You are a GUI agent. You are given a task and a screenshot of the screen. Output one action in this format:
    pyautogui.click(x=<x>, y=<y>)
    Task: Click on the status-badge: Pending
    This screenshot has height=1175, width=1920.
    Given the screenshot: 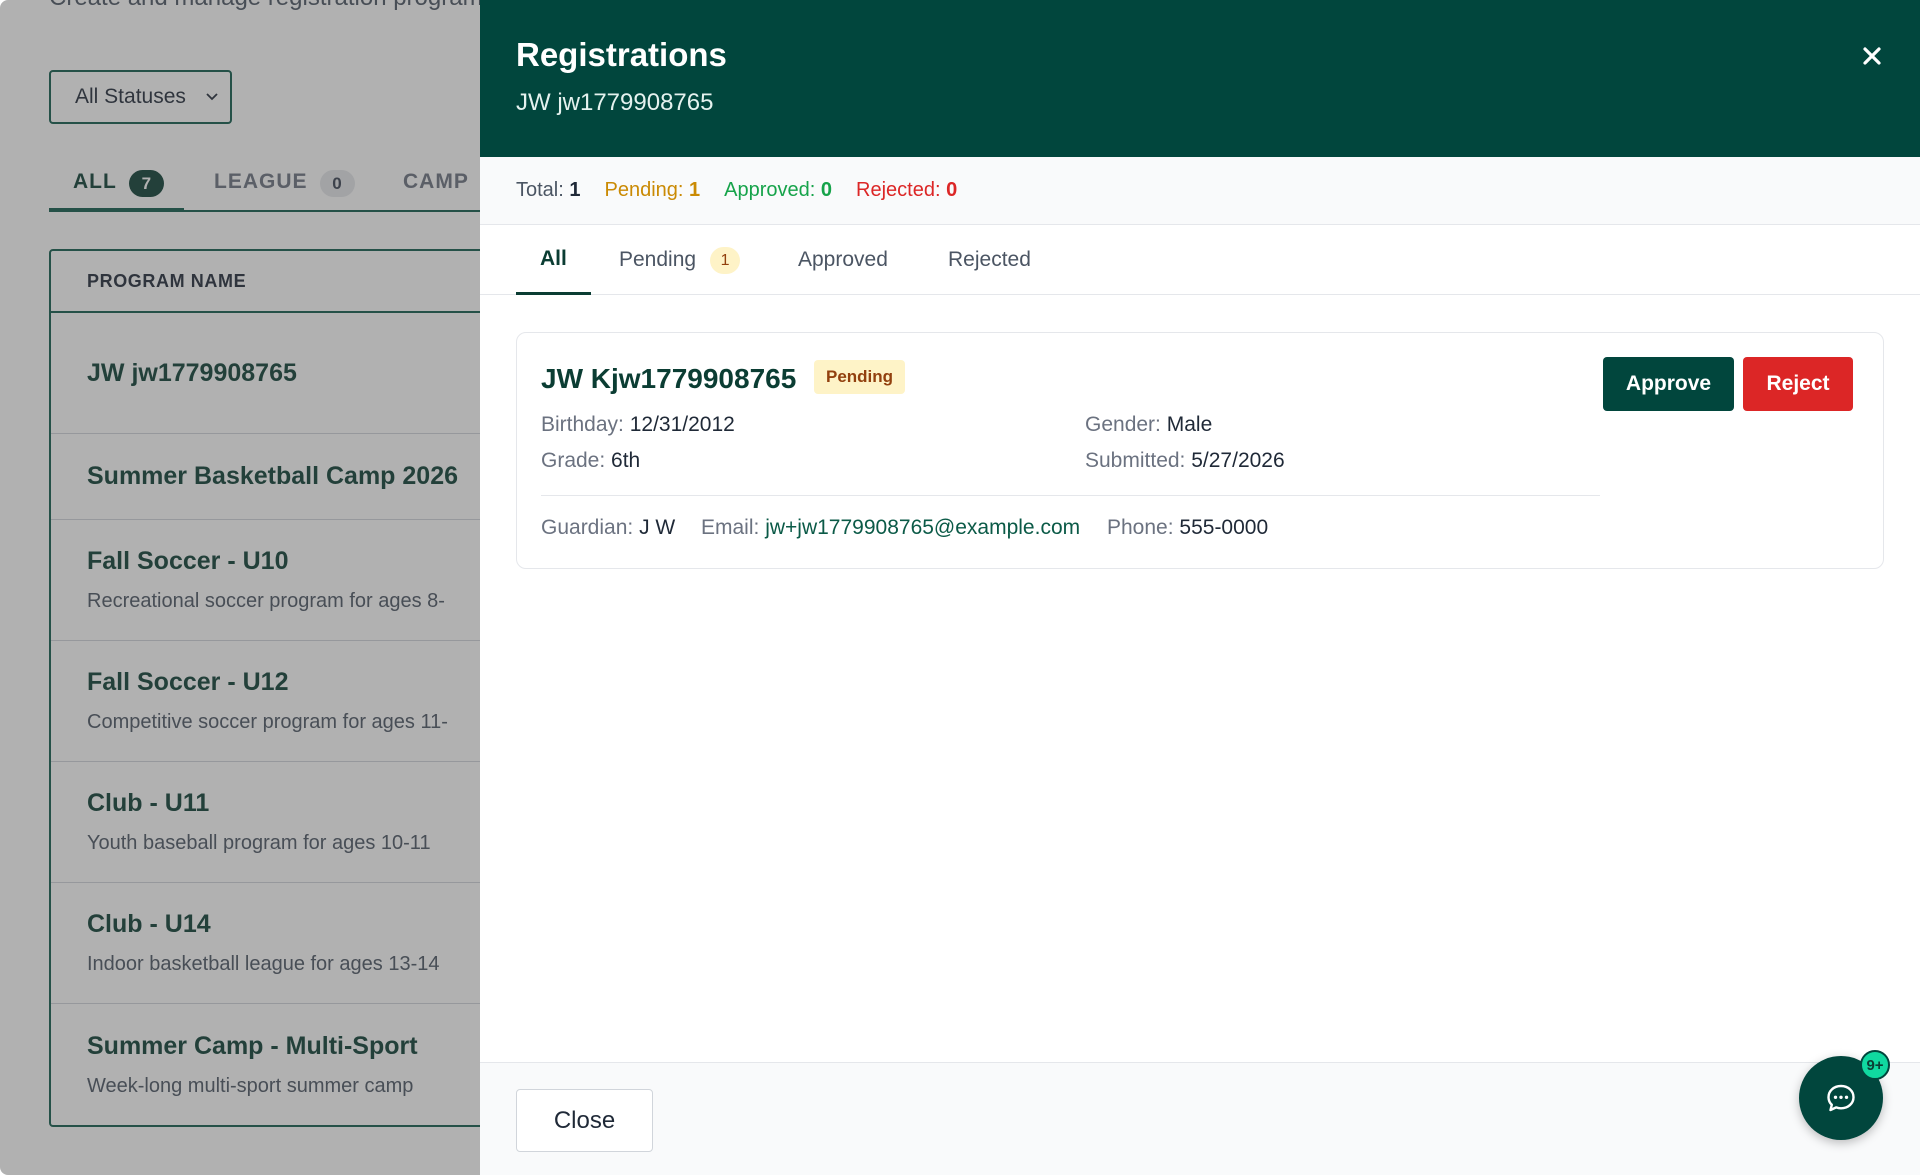 What is the action you would take?
    pyautogui.click(x=860, y=377)
    